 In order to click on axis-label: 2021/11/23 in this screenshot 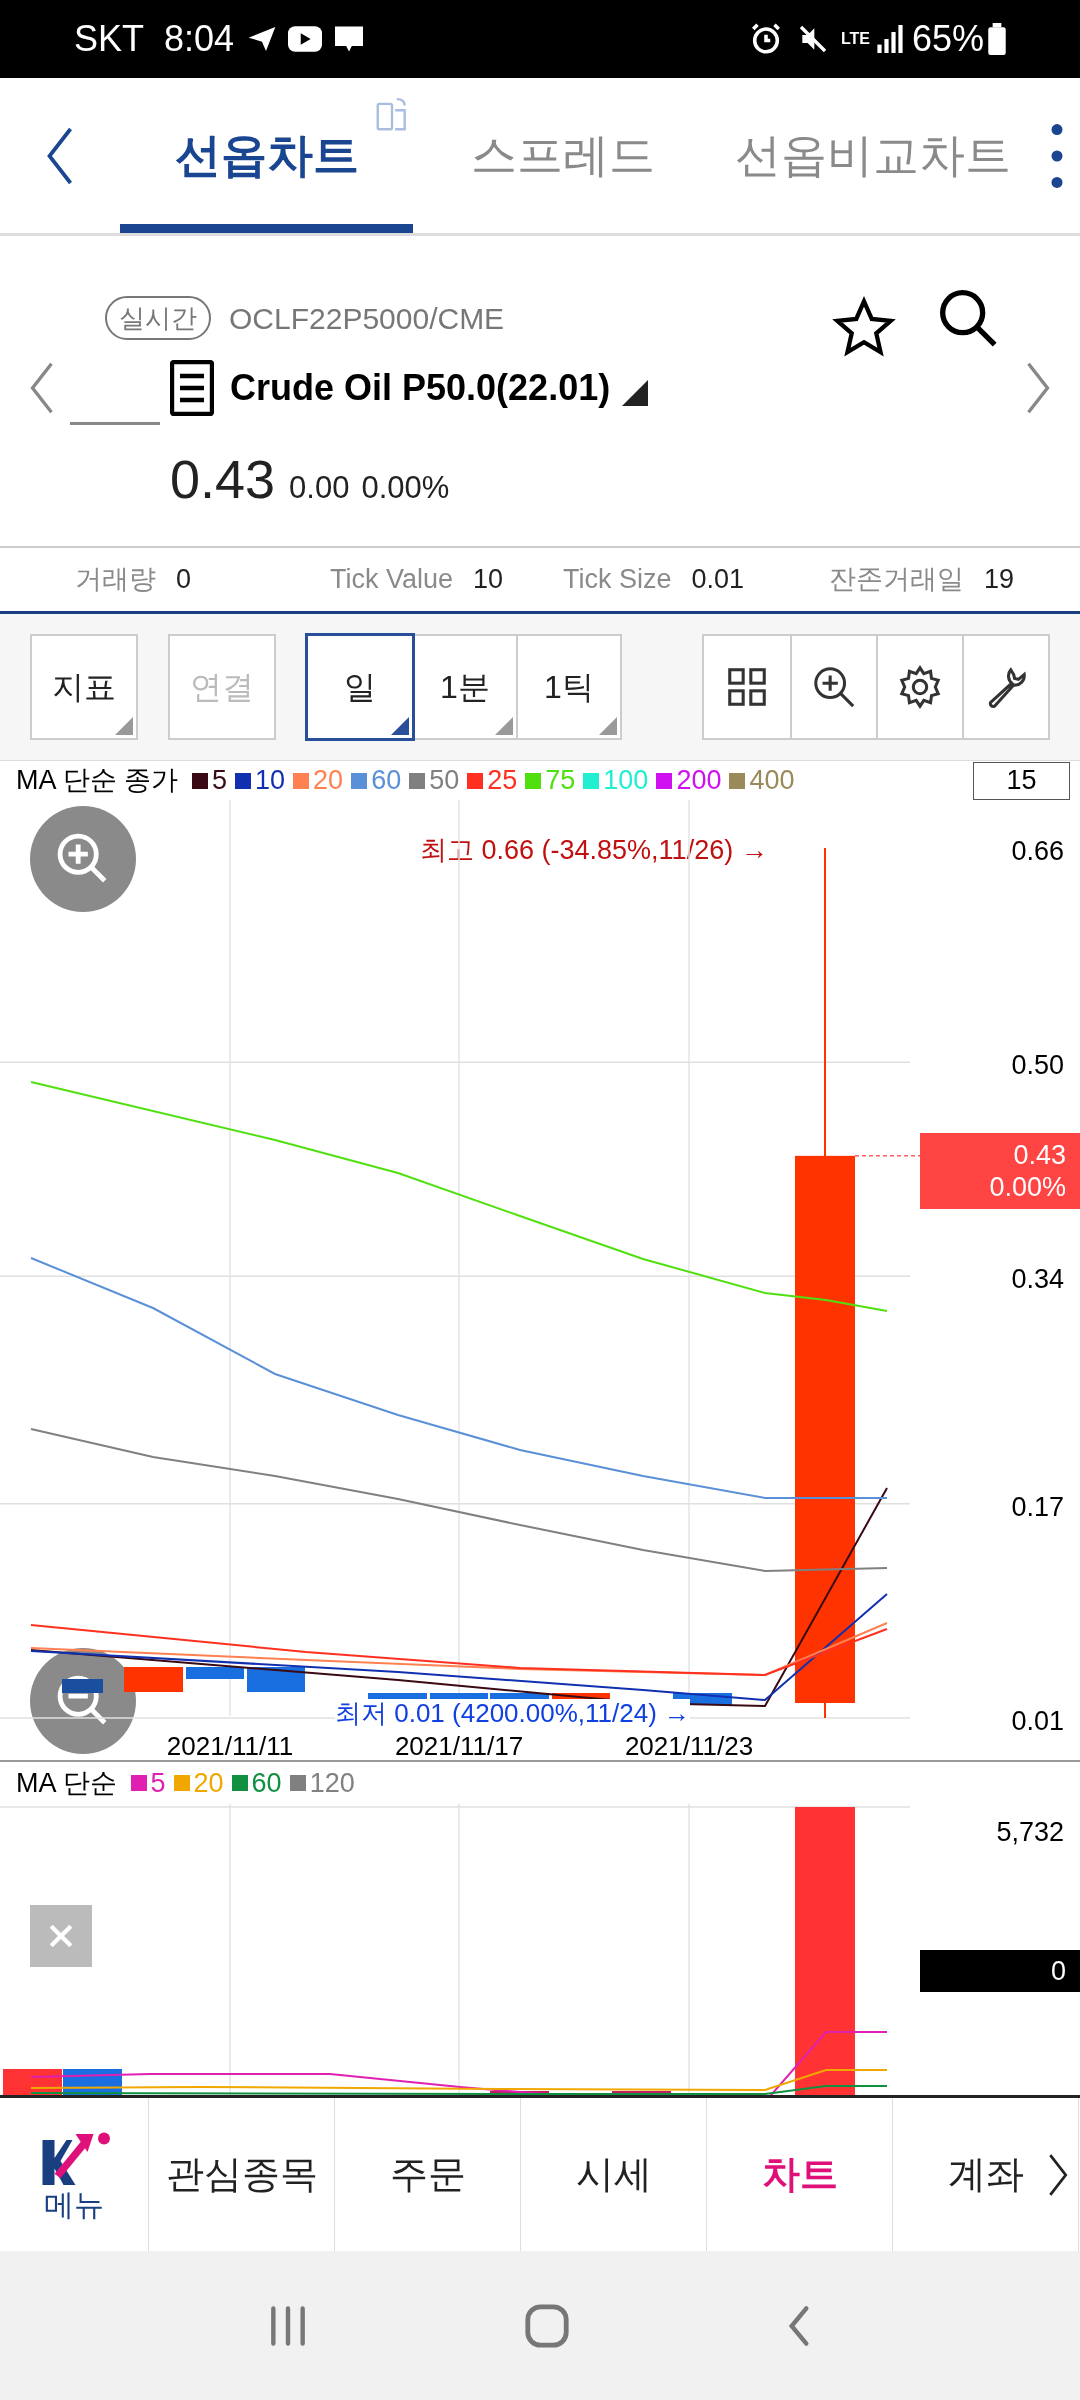, I will do `click(689, 1746)`.